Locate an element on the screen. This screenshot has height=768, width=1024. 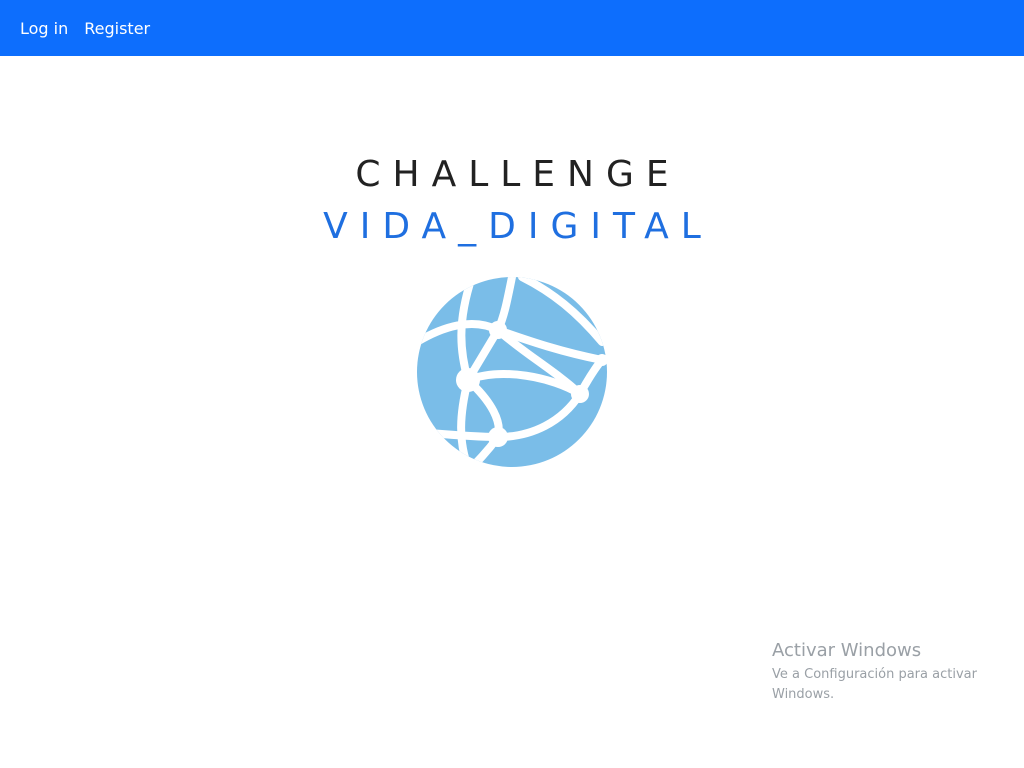
register-link: Register is located at coordinates (117, 28).